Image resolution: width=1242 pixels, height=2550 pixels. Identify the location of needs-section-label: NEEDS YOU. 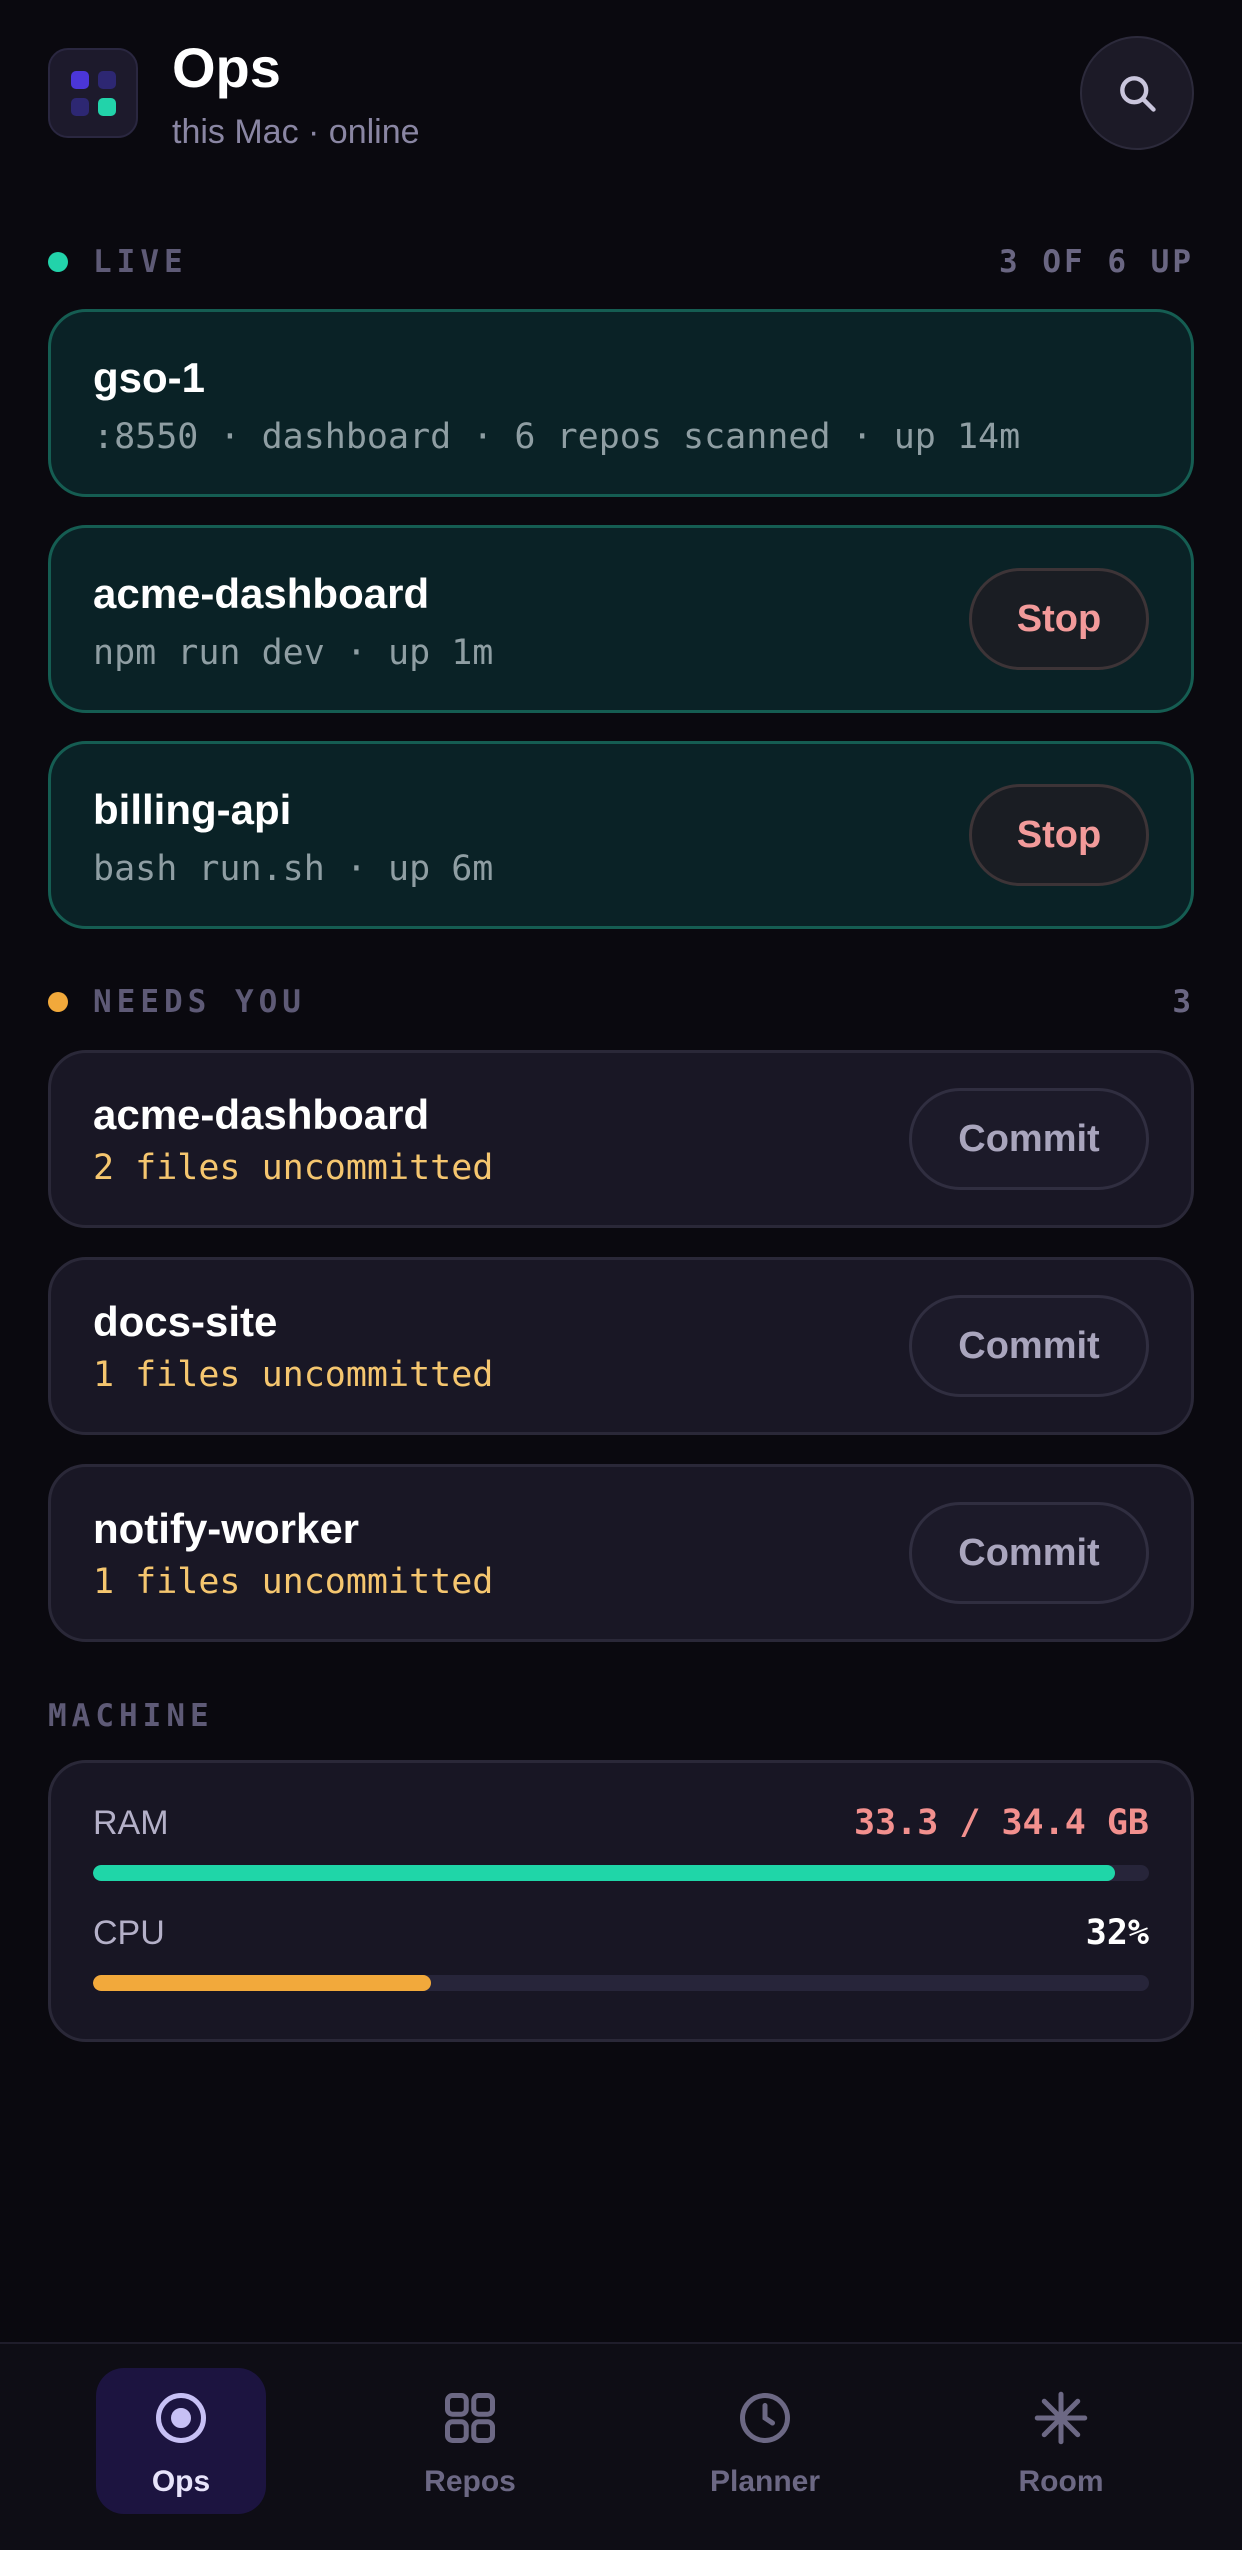
(199, 1002).